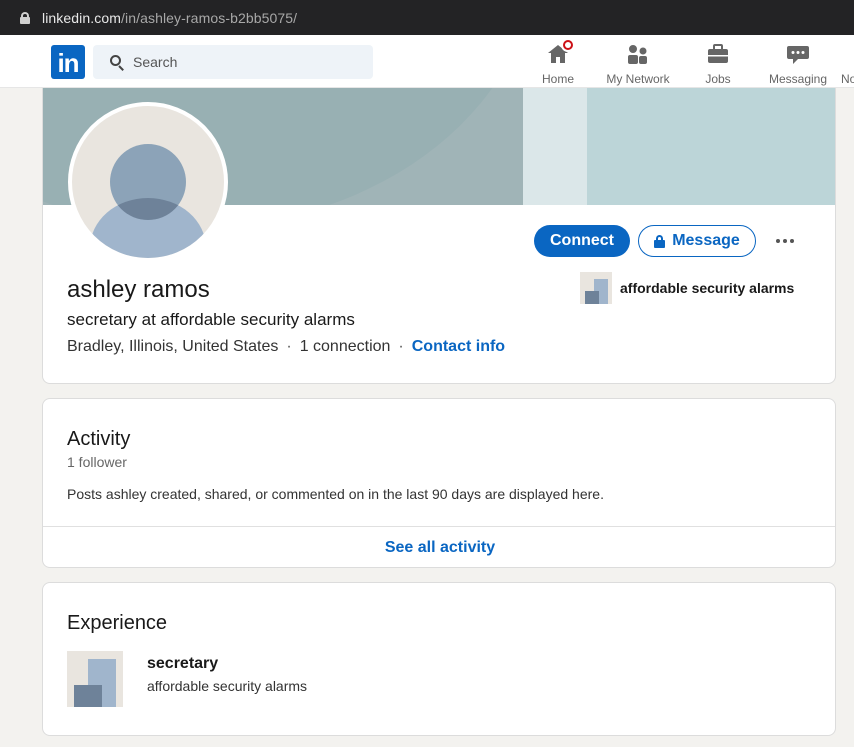  Describe the element at coordinates (138, 289) in the screenshot. I see `profile-name: ashley ramos` at that location.